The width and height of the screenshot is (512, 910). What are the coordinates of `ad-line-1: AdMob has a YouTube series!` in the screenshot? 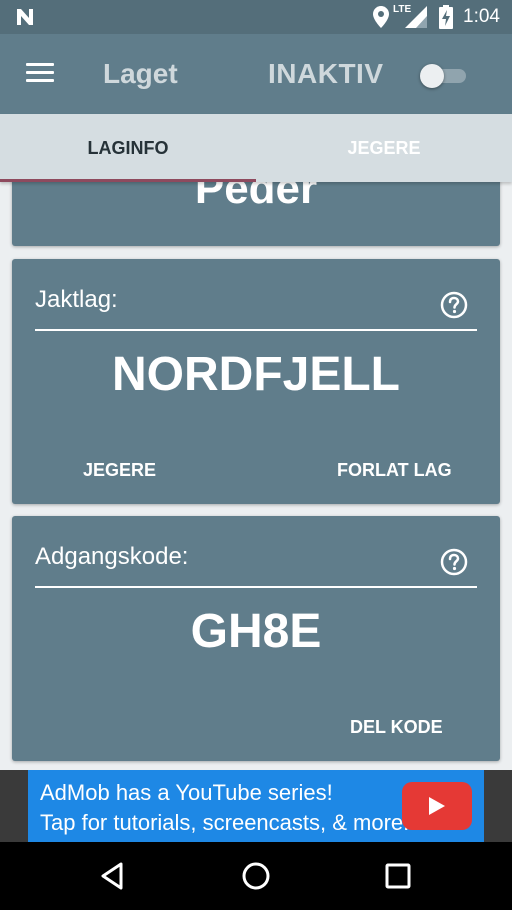 It's located at (186, 792).